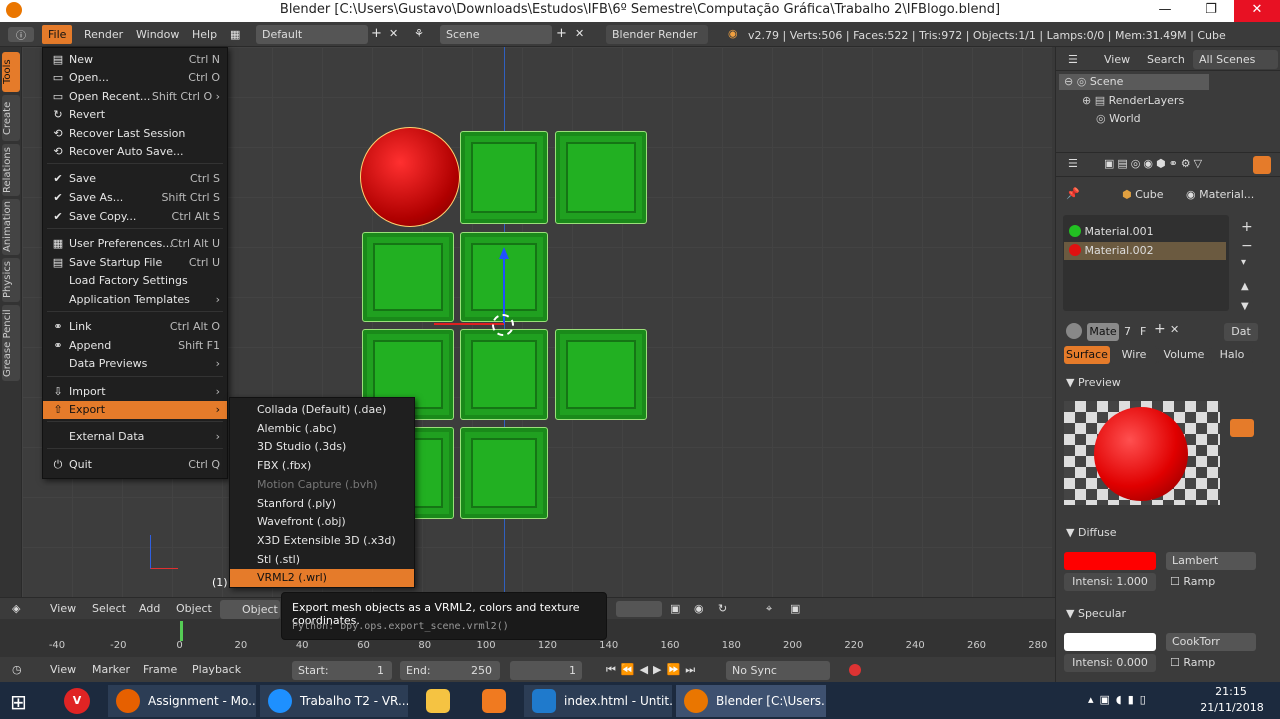 This screenshot has width=1280, height=719. I want to click on screen-layout-field: Default, so click(312, 34).